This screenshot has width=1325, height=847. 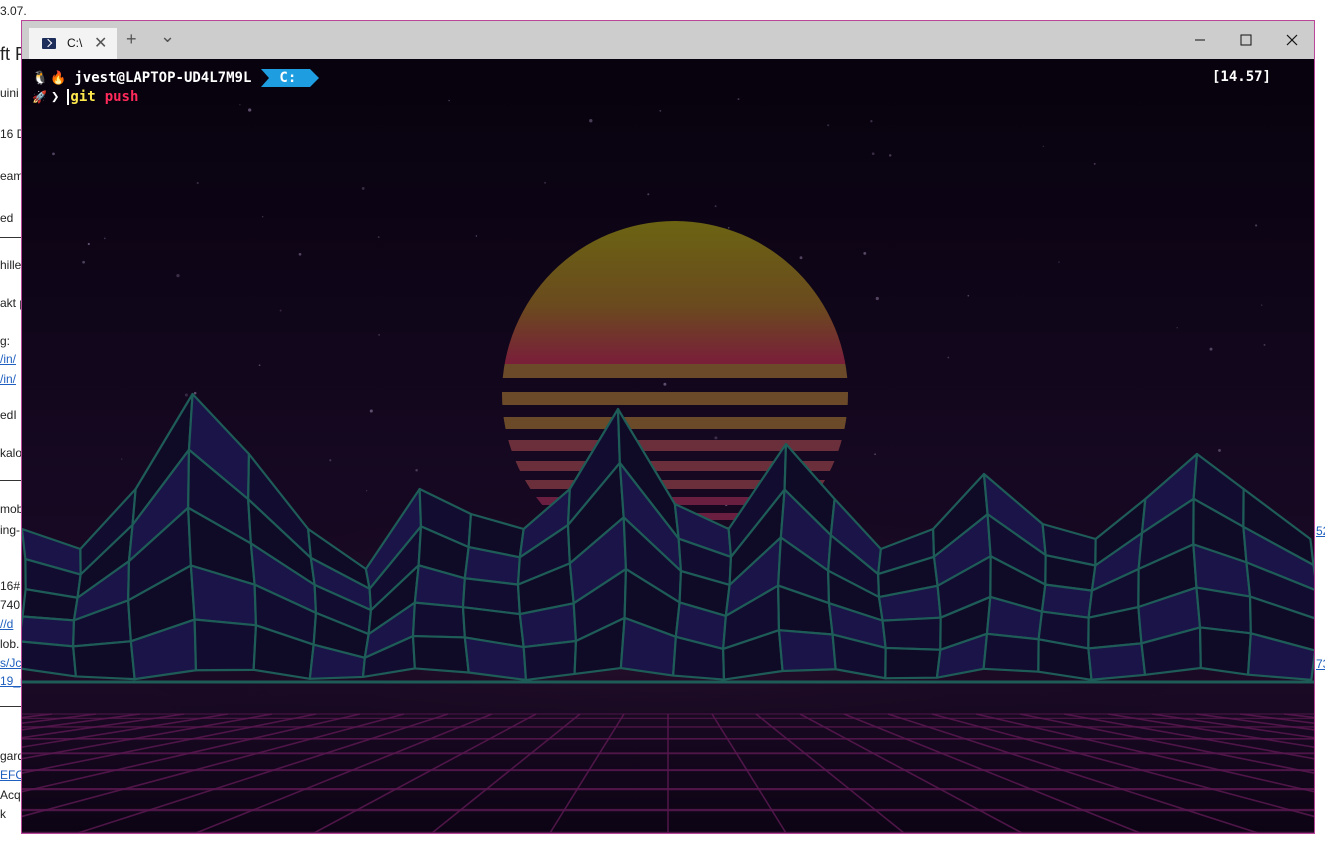 I want to click on rocket-icon: 🚀, so click(x=39, y=97).